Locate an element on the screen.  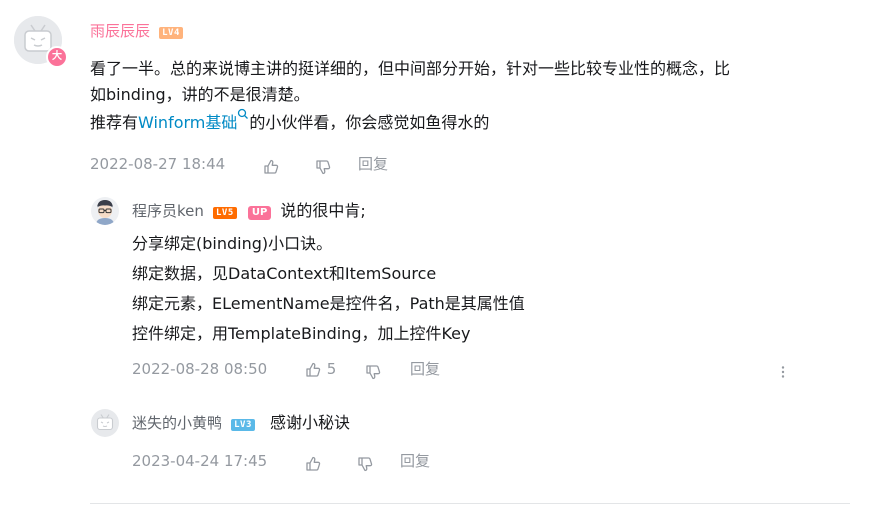
comment-header: 雨辰辰辰 LV4 is located at coordinates (136, 31).